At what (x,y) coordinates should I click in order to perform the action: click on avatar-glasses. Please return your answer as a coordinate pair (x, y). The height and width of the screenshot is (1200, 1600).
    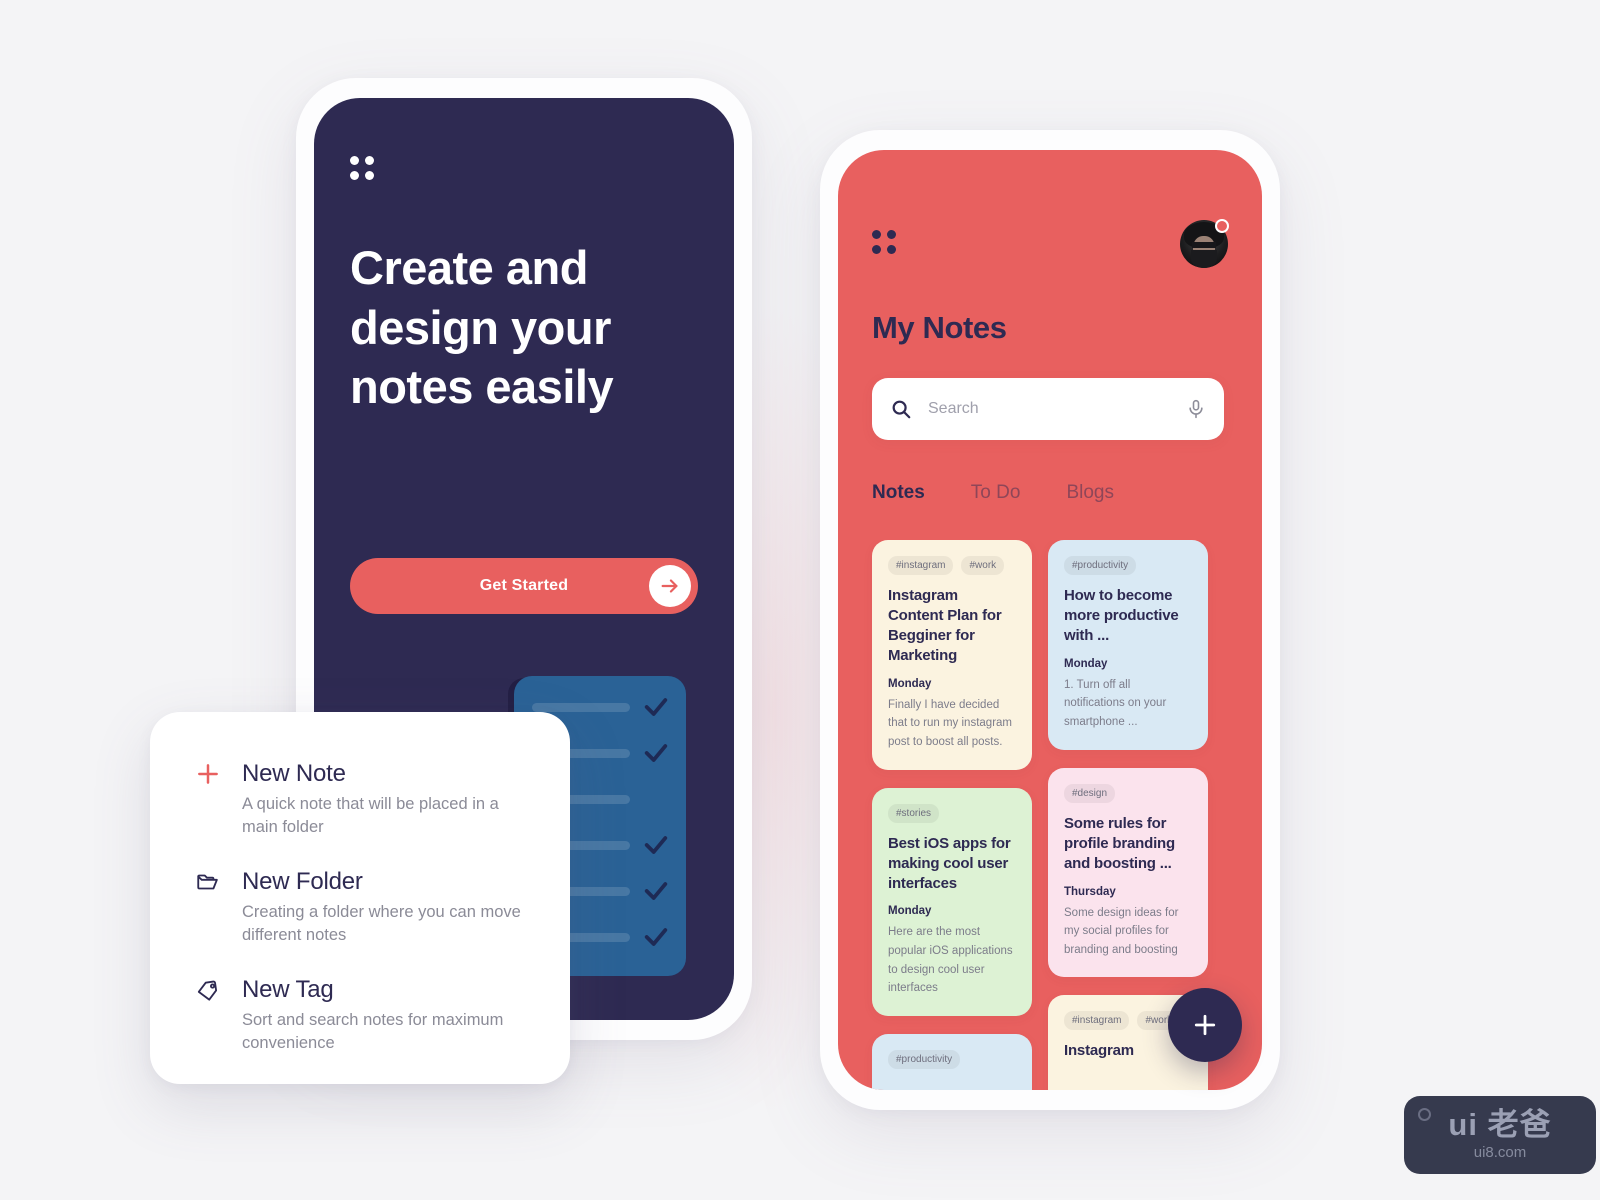
    Looking at the image, I should click on (1204, 245).